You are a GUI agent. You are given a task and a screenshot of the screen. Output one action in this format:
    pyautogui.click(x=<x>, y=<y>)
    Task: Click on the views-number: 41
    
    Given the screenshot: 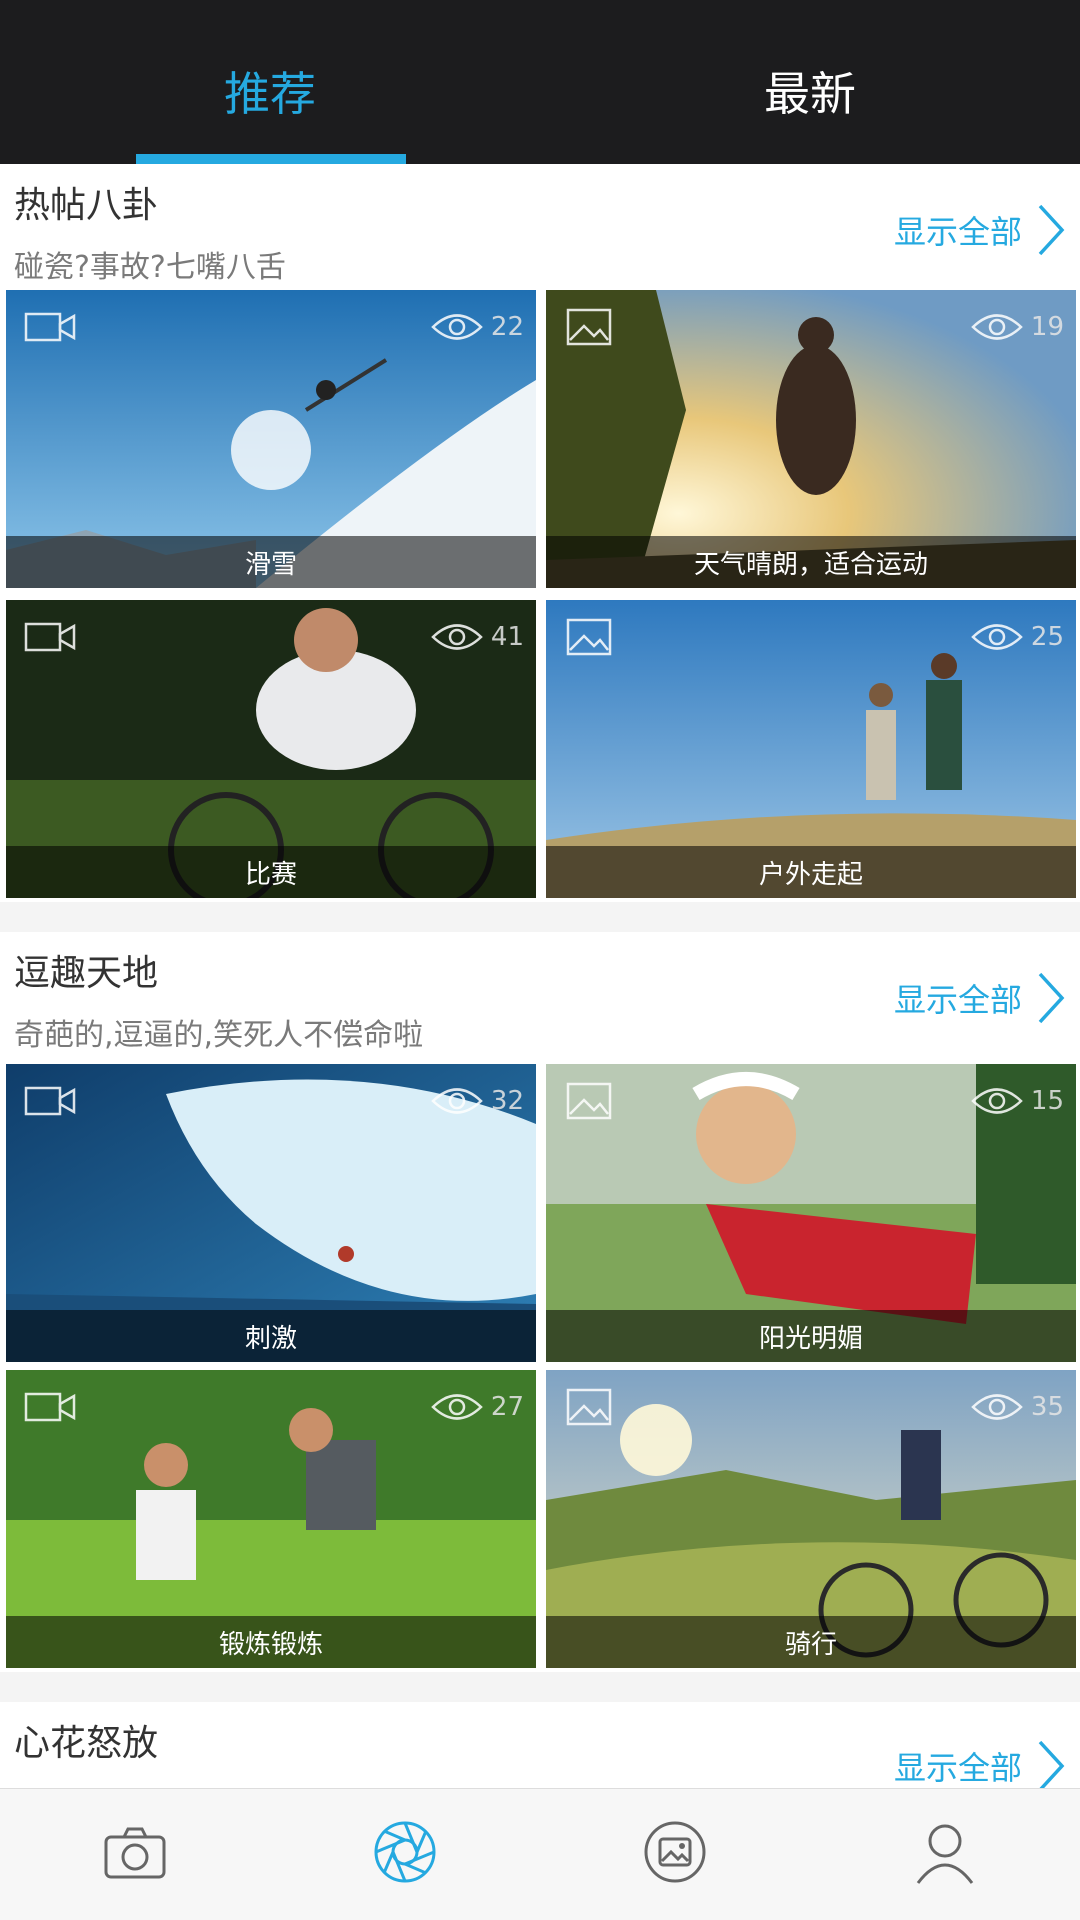 What is the action you would take?
    pyautogui.click(x=507, y=637)
    